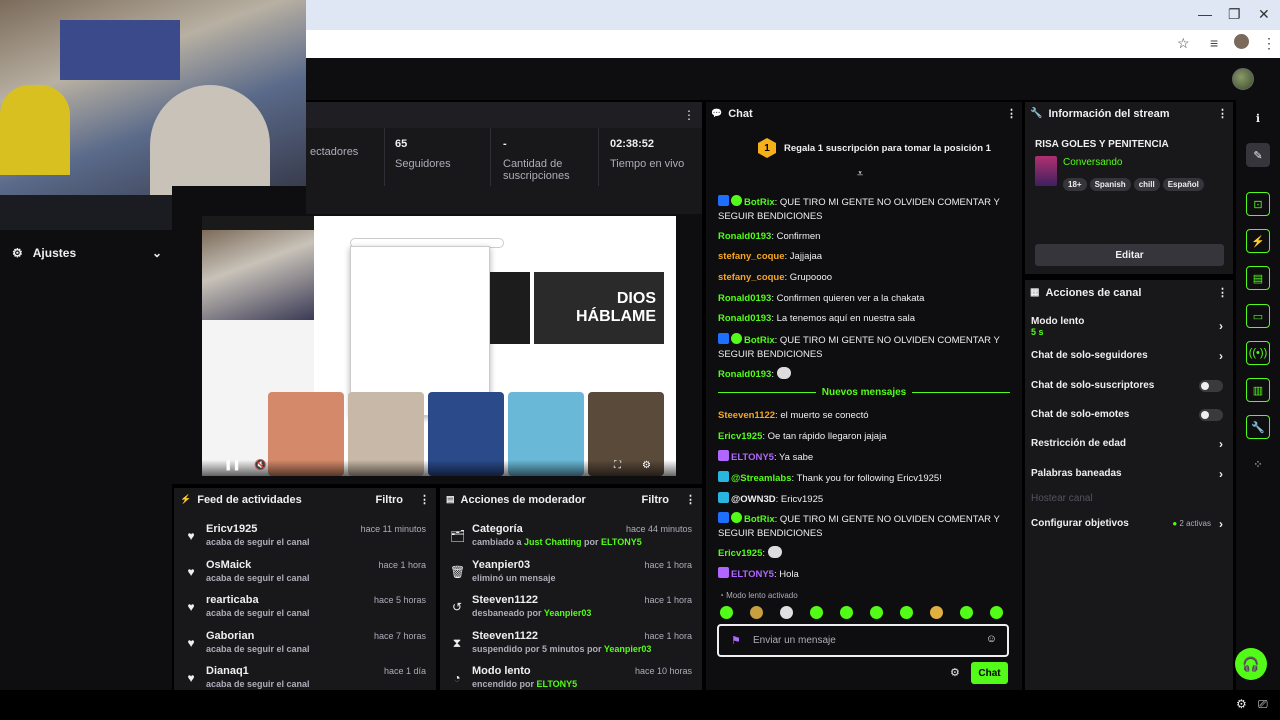 The height and width of the screenshot is (720, 1280). Describe the element at coordinates (1258, 390) in the screenshot. I see `layout-icon: ▥` at that location.